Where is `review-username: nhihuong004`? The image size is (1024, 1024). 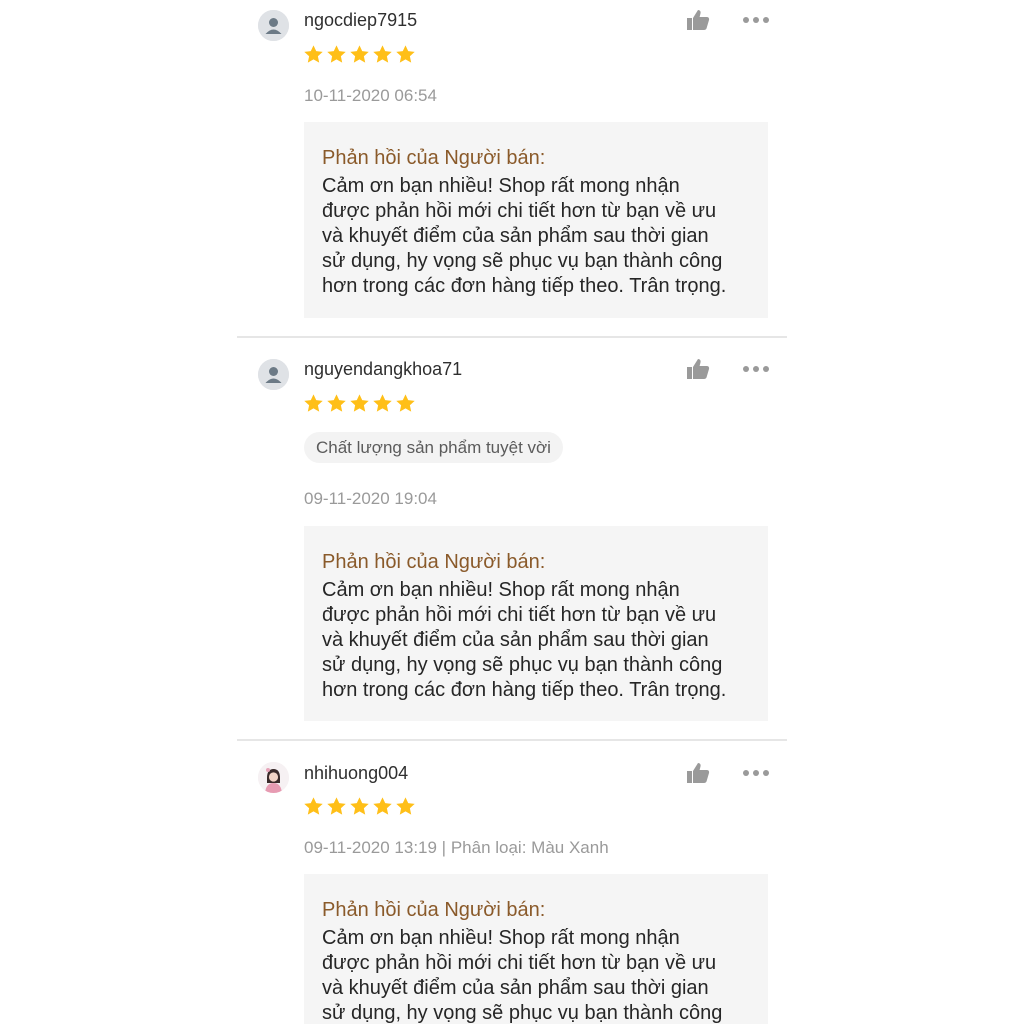
review-username: nhihuong004 is located at coordinates (356, 773).